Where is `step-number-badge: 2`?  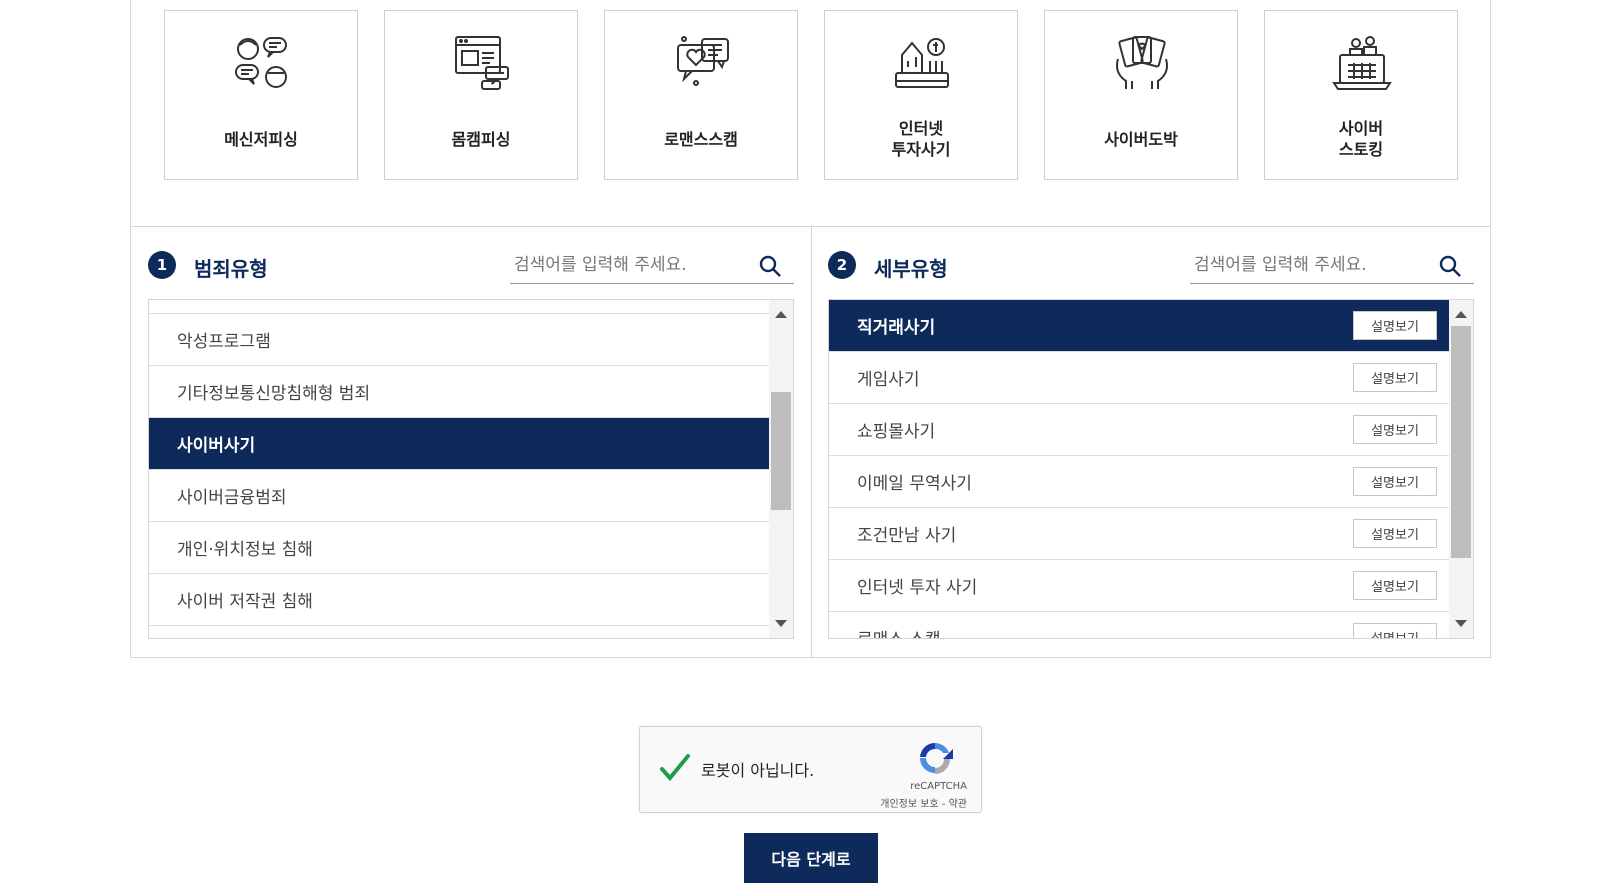 step-number-badge: 2 is located at coordinates (842, 265).